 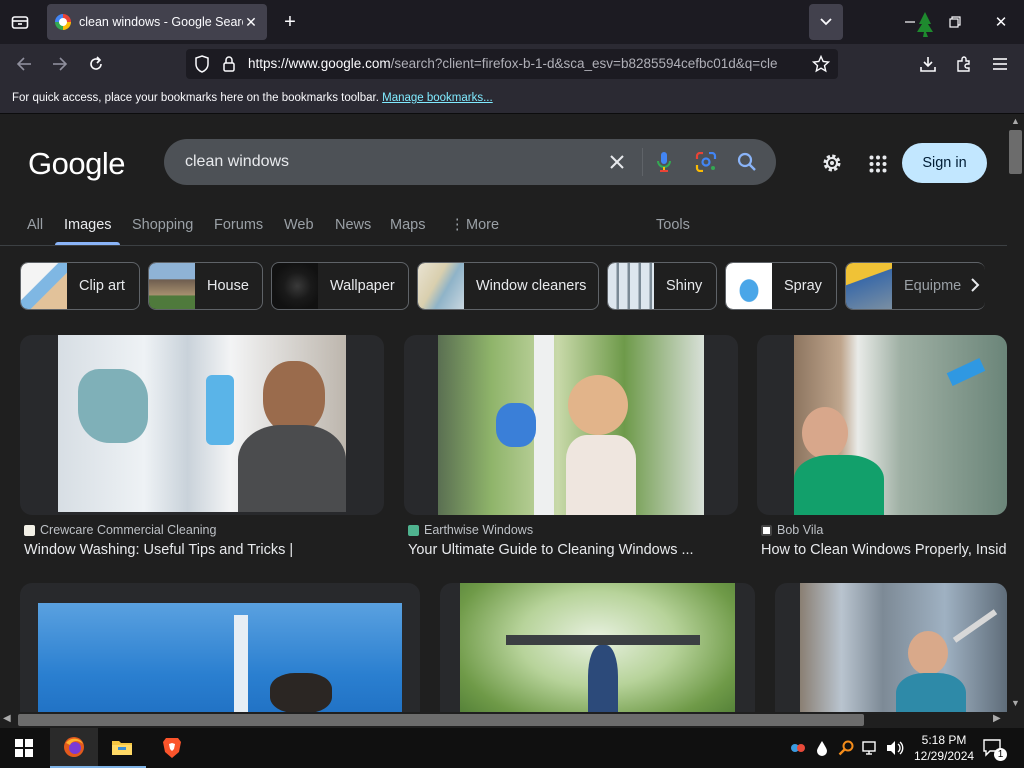 I want to click on google-logo: Google, so click(x=76, y=164).